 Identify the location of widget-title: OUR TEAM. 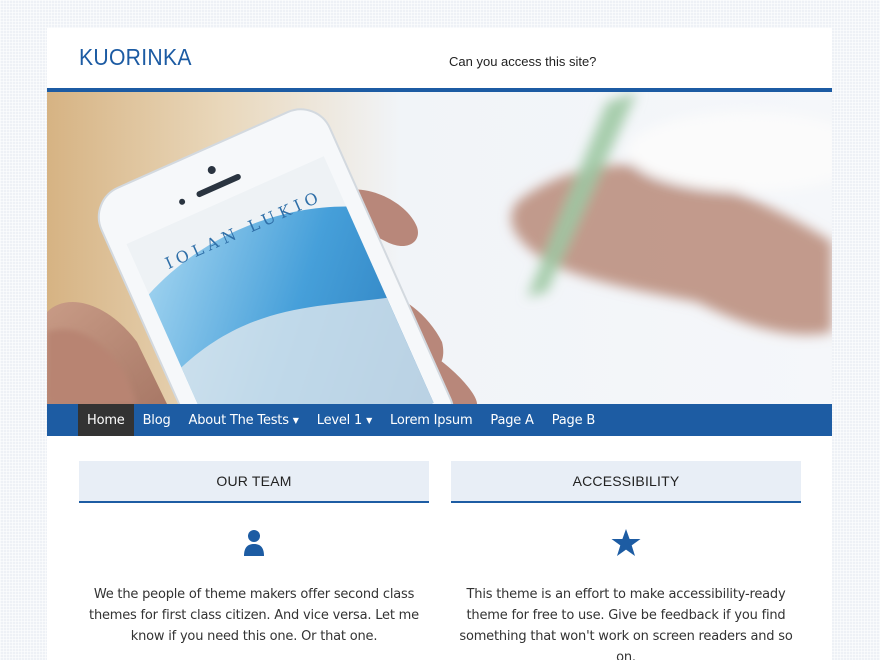
(254, 482).